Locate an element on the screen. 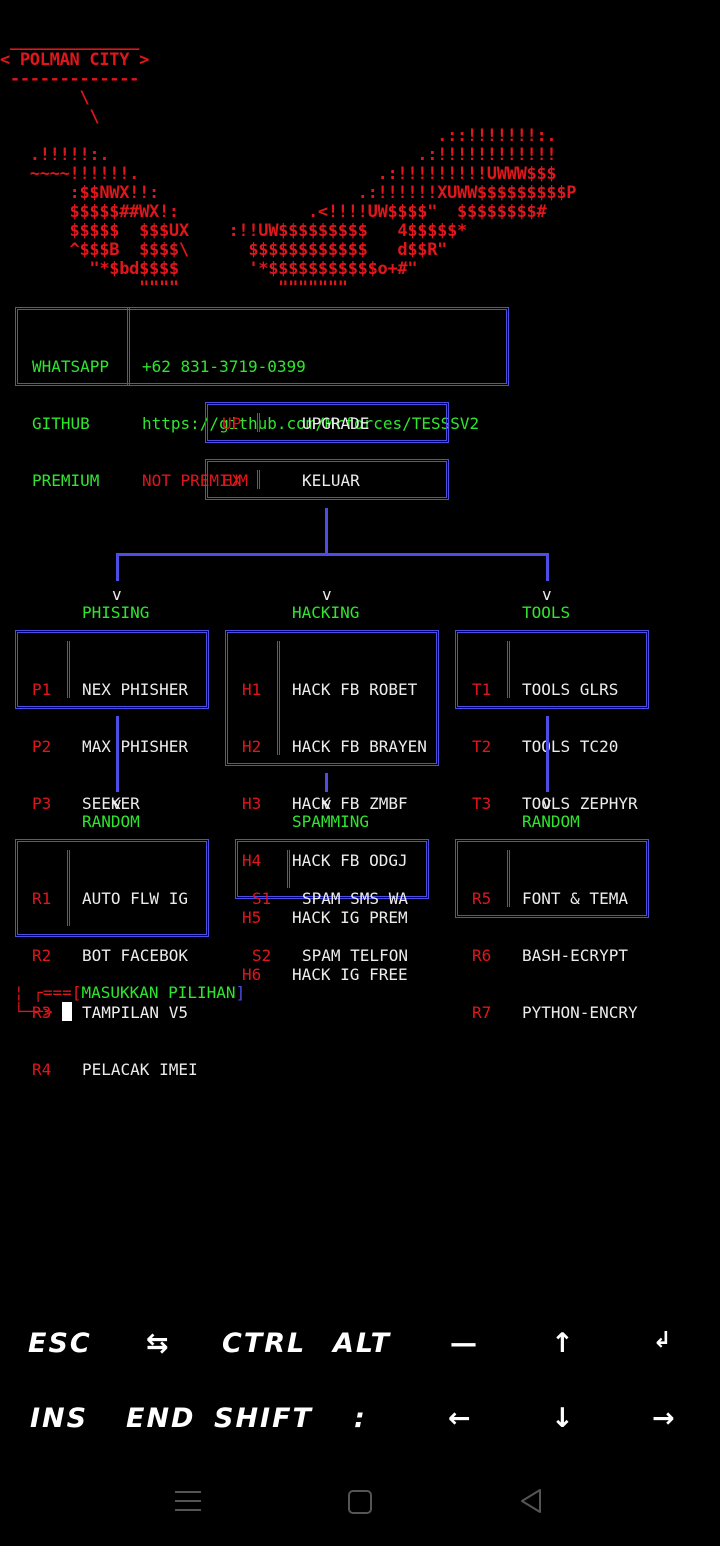  menu-item-tools-tc20: TOOLS TC20 is located at coordinates (580, 746).